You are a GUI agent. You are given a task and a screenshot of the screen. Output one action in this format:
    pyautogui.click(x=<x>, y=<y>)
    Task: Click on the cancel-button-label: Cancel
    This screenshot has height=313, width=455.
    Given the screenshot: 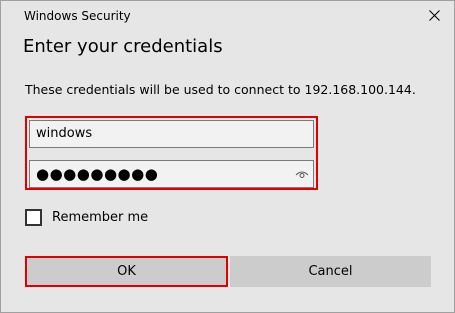 What is the action you would take?
    pyautogui.click(x=330, y=271)
    